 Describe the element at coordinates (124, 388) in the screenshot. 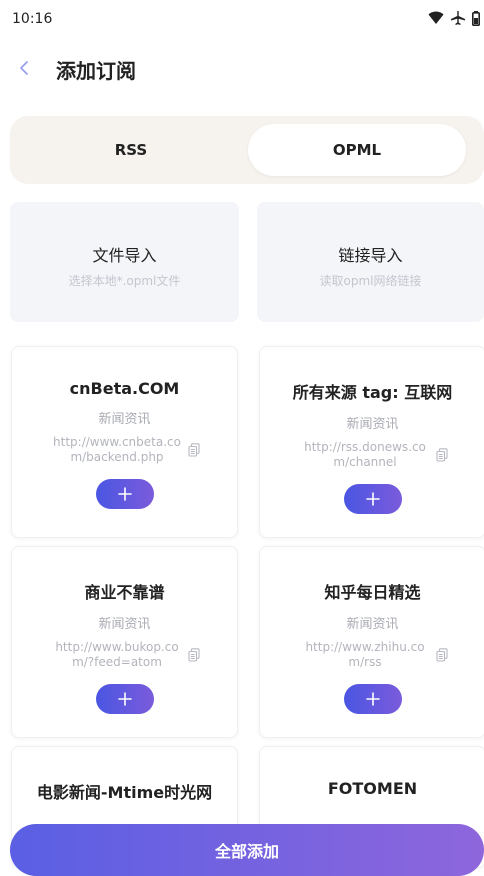

I see `feed-name: cnBeta.COM` at that location.